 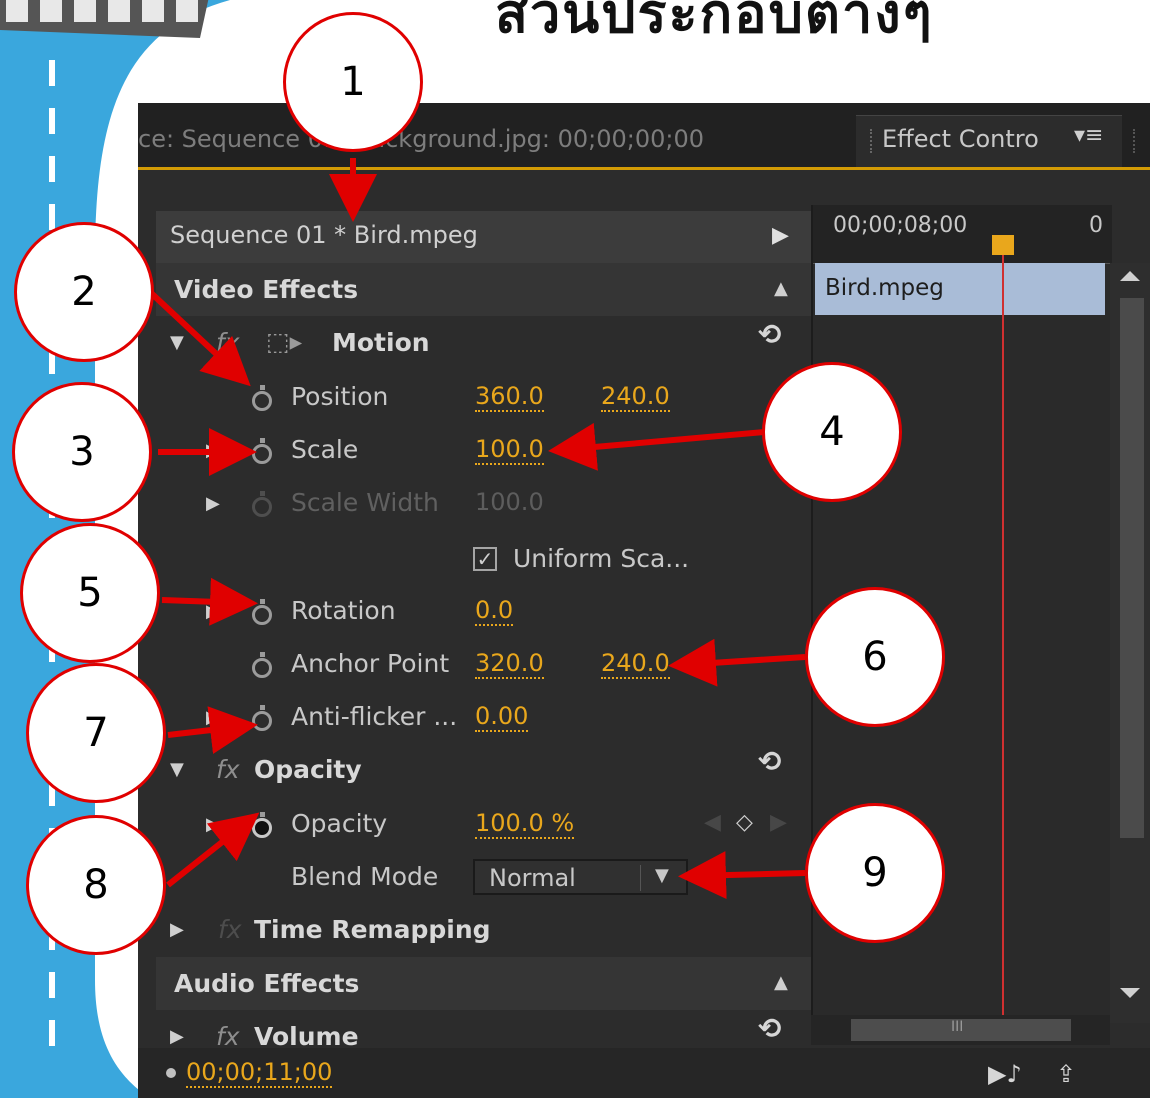 What do you see at coordinates (1005, 1074) in the screenshot?
I see `play-audio-icon: ▶♪` at bounding box center [1005, 1074].